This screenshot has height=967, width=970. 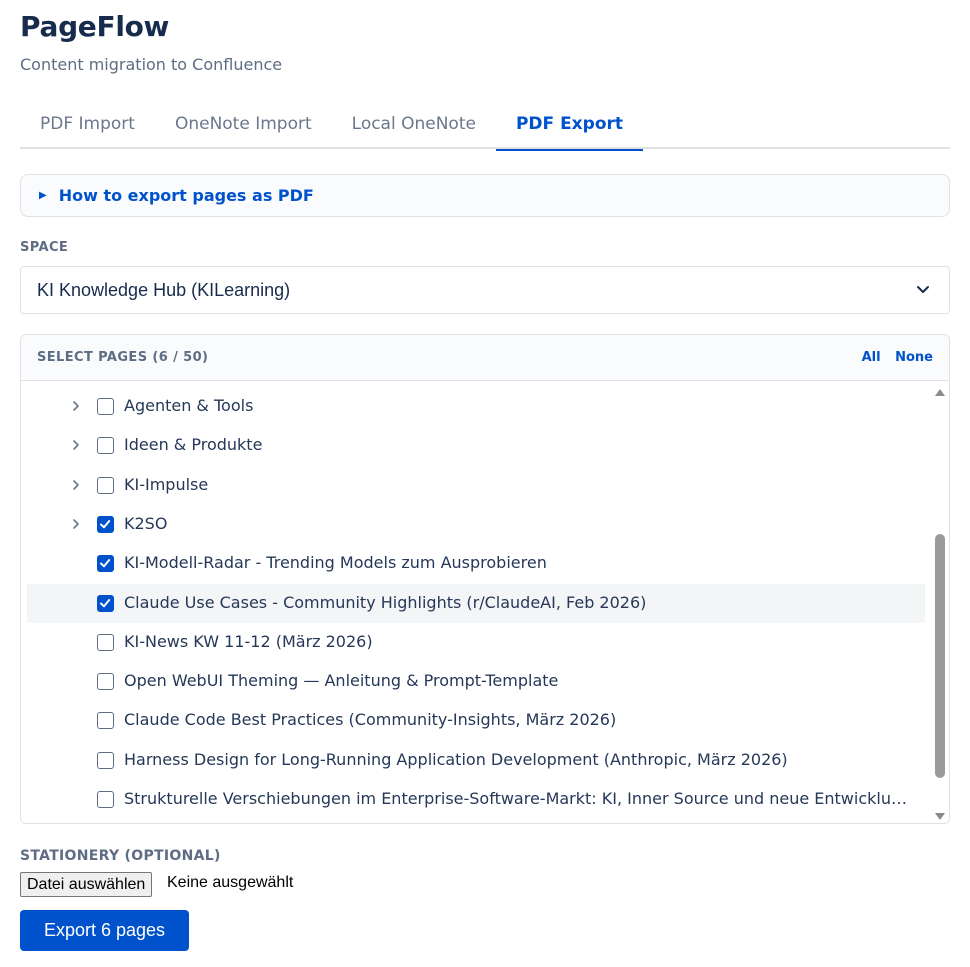 What do you see at coordinates (123, 357) in the screenshot?
I see `pages-header-title: SELECT PAGES (6 / 50)` at bounding box center [123, 357].